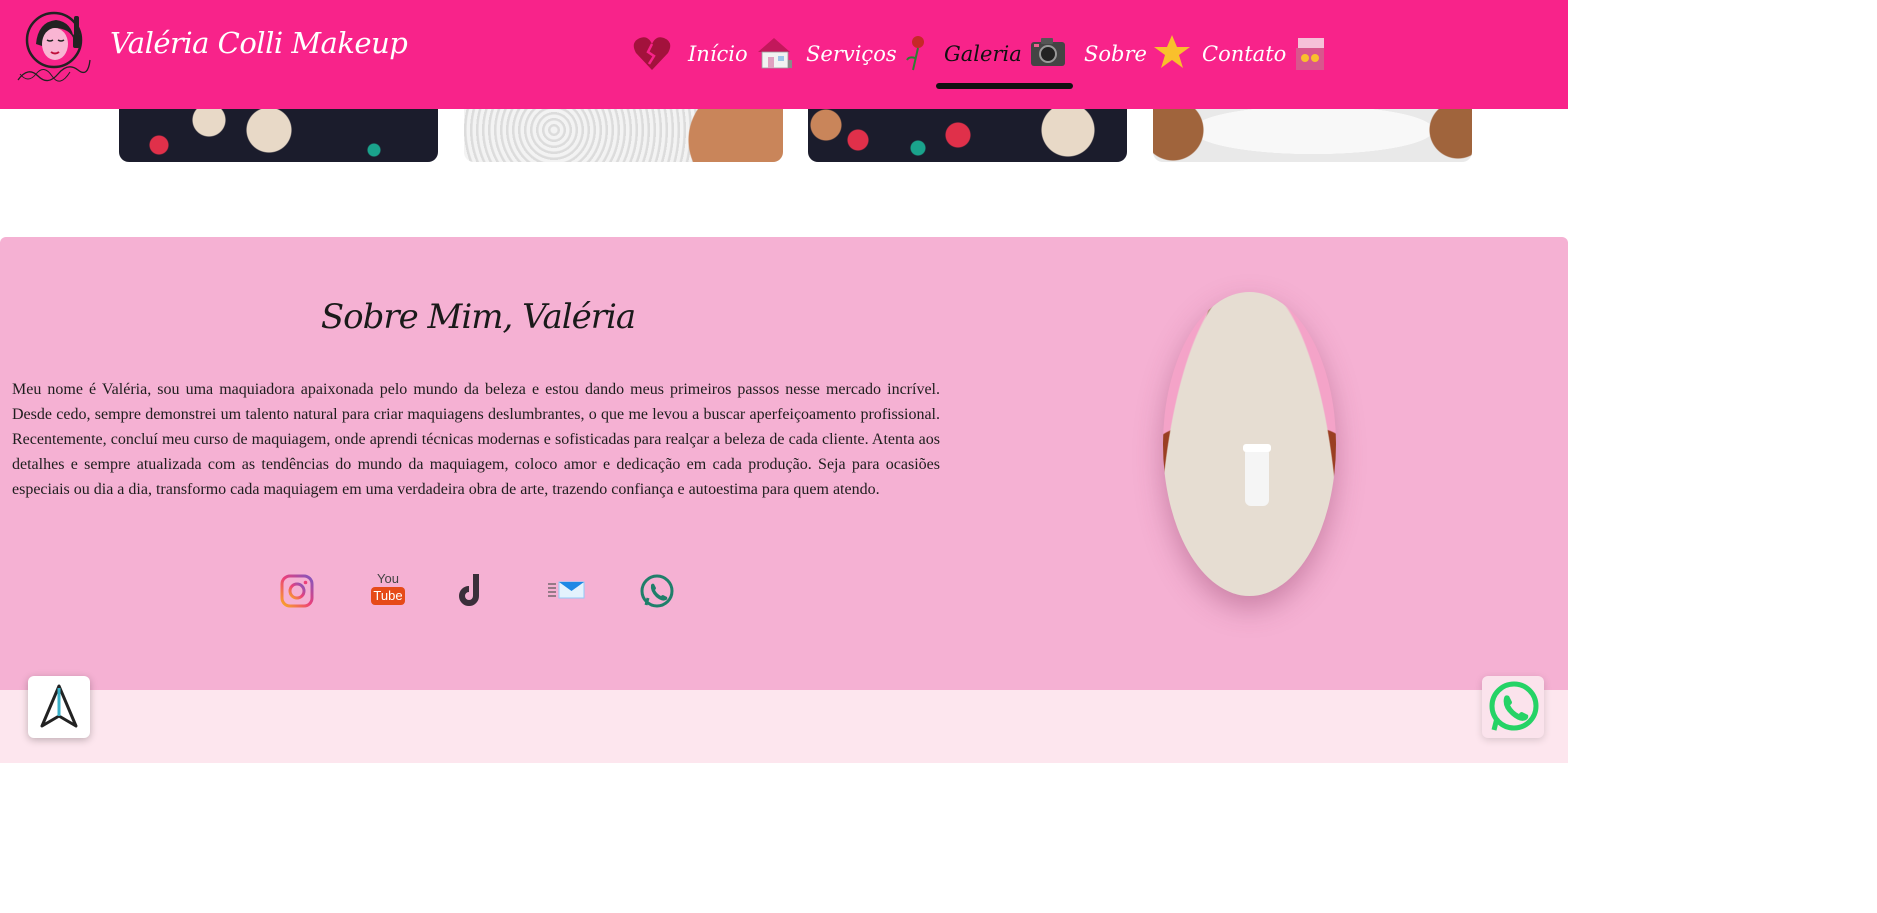 This screenshot has width=1877, height=913. I want to click on youtube-icon-you: You, so click(388, 578).